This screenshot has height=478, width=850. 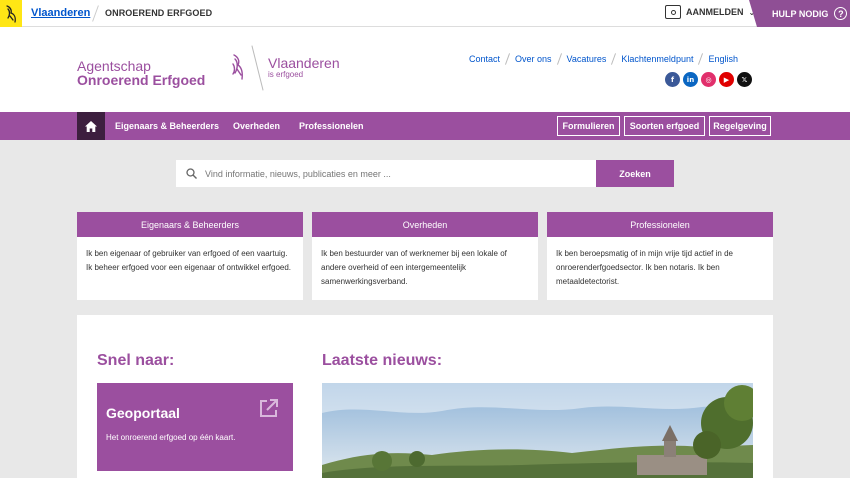 I want to click on flemish-lion-logo, so click(x=11, y=13).